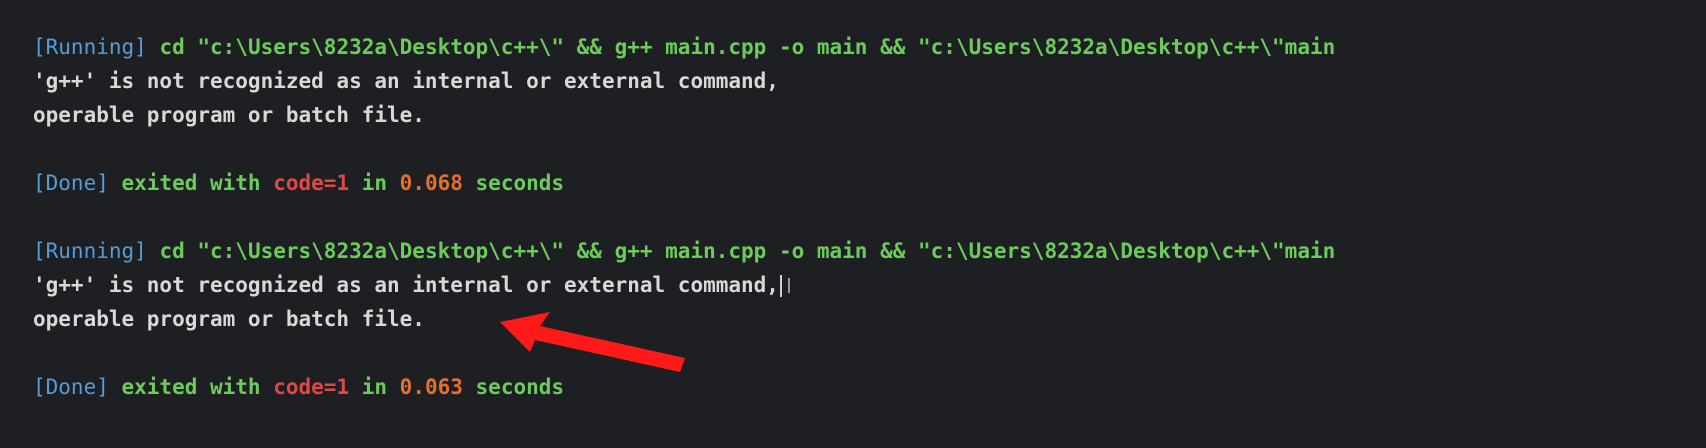 This screenshot has width=1706, height=448. What do you see at coordinates (431, 183) in the screenshot?
I see `elapsed-time: 0.068` at bounding box center [431, 183].